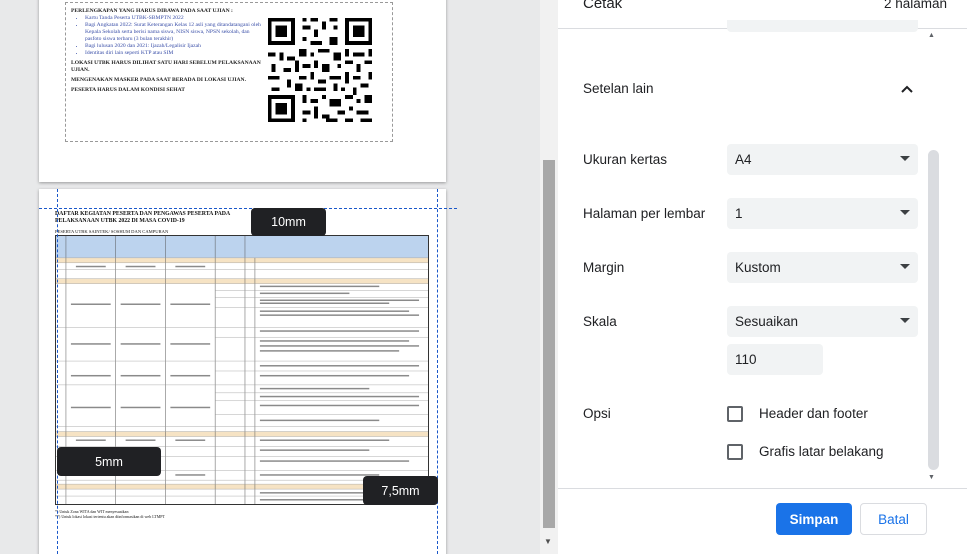 This screenshot has width=967, height=554. I want to click on background-graphics-checkbox, so click(735, 452).